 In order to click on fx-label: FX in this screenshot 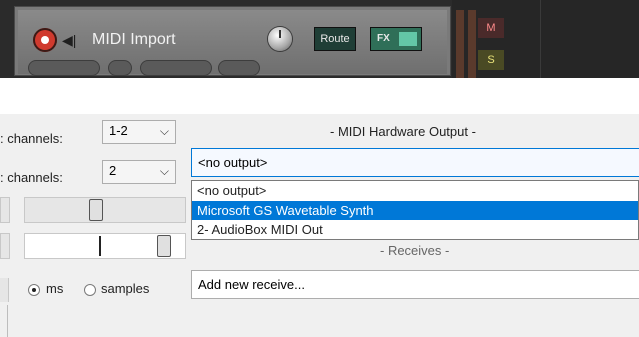, I will do `click(383, 38)`.